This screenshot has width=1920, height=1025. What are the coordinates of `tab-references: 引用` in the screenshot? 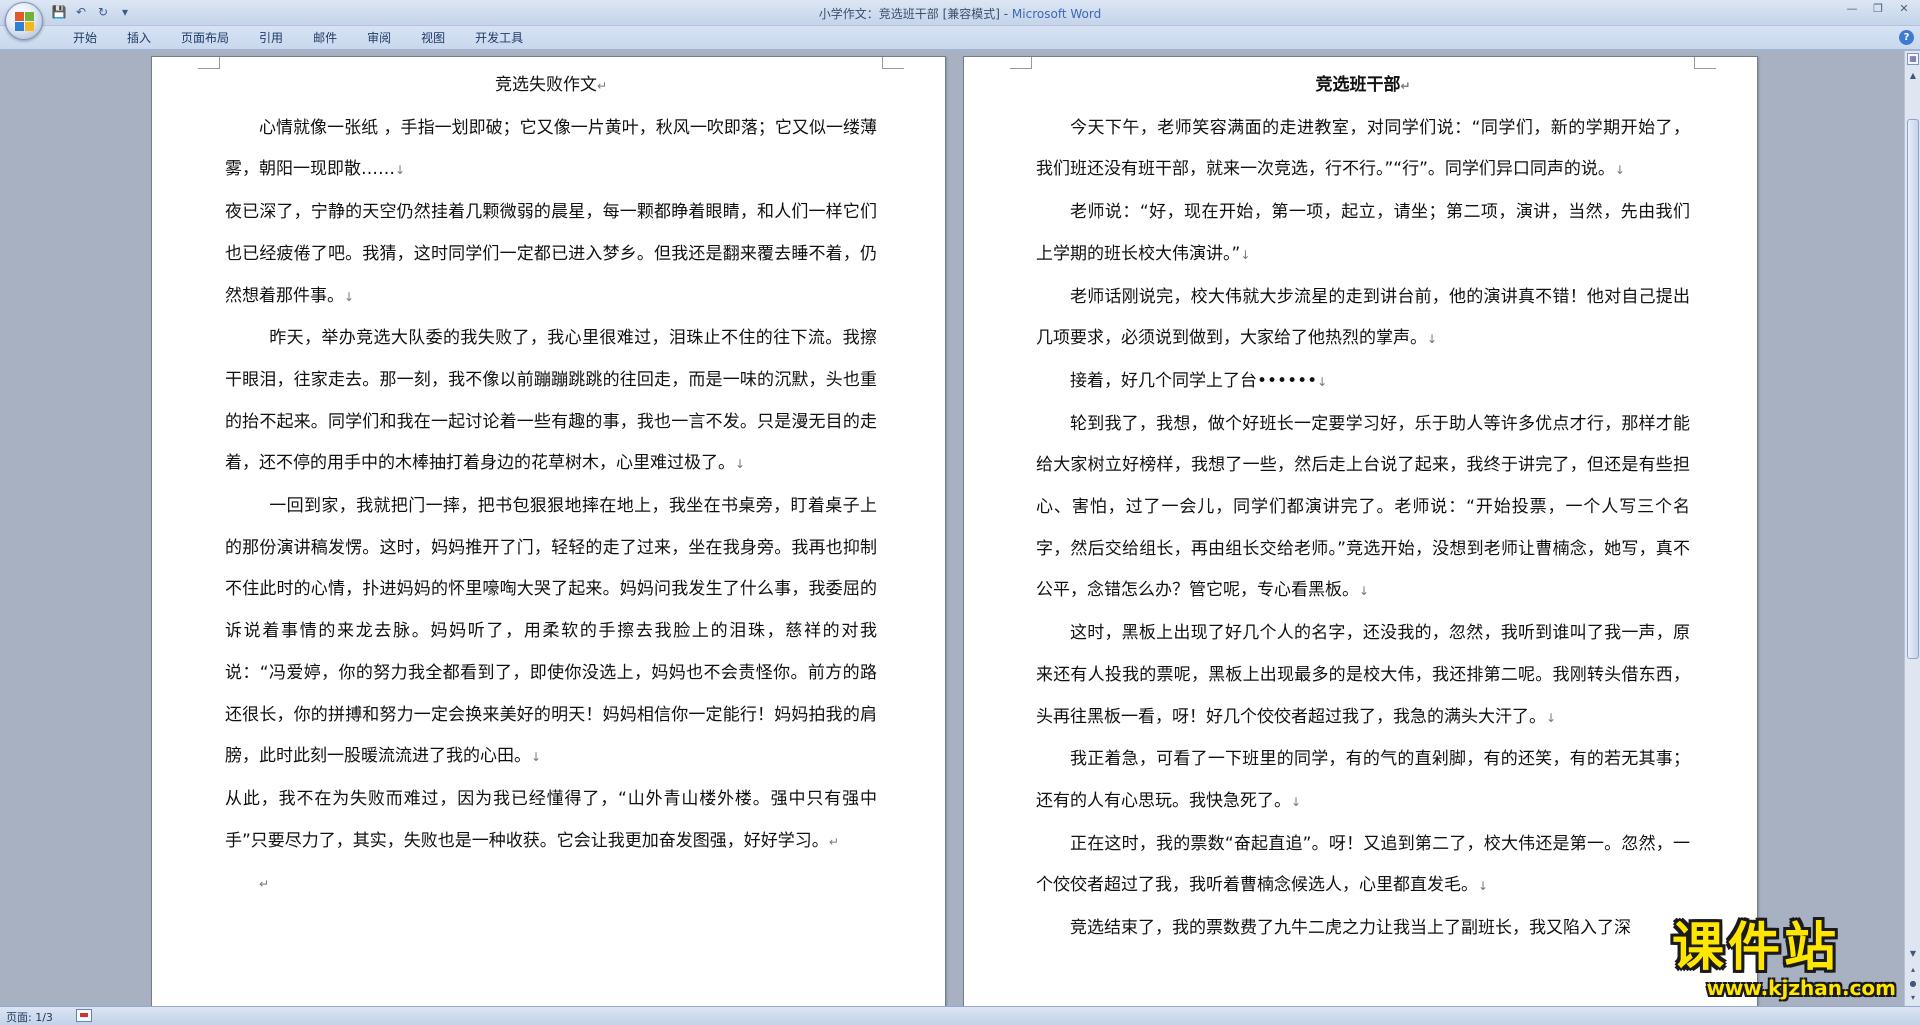 It's located at (271, 38).